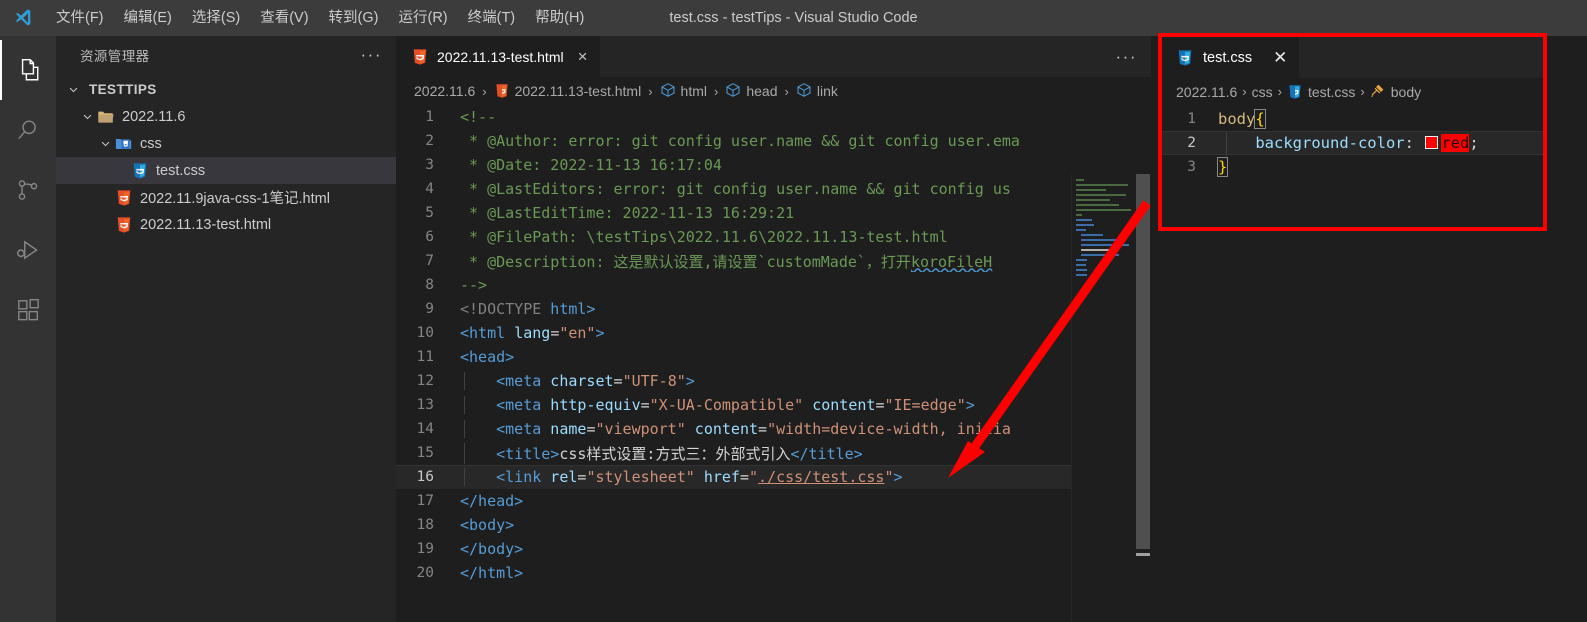 This screenshot has height=622, width=1587. What do you see at coordinates (226, 143) in the screenshot?
I see `tree-item-css-folder: css` at bounding box center [226, 143].